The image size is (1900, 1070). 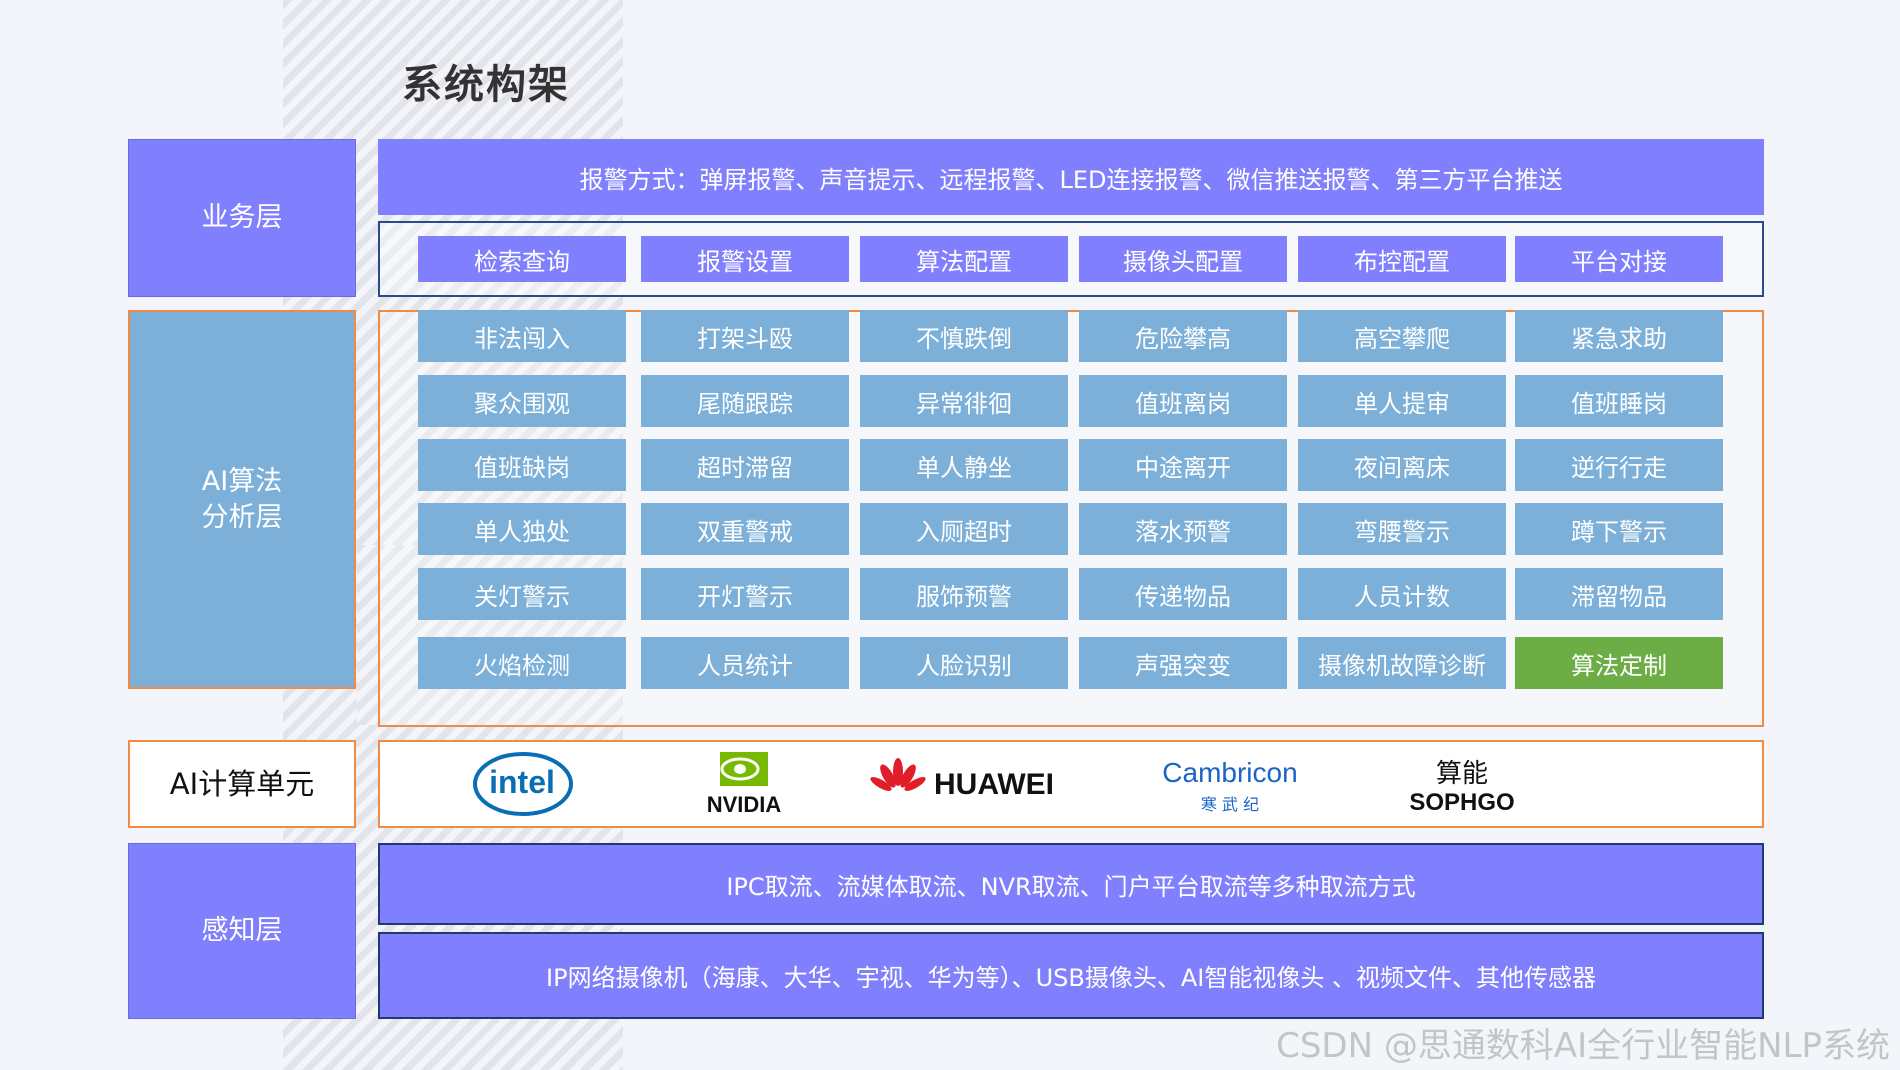 What do you see at coordinates (744, 804) in the screenshot?
I see `svg-text: NVIDIA` at bounding box center [744, 804].